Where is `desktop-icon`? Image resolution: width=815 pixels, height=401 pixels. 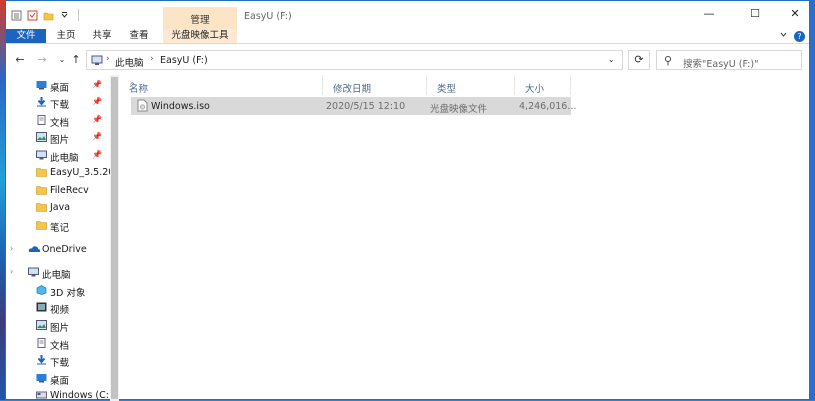
desktop-icon is located at coordinates (41, 85).